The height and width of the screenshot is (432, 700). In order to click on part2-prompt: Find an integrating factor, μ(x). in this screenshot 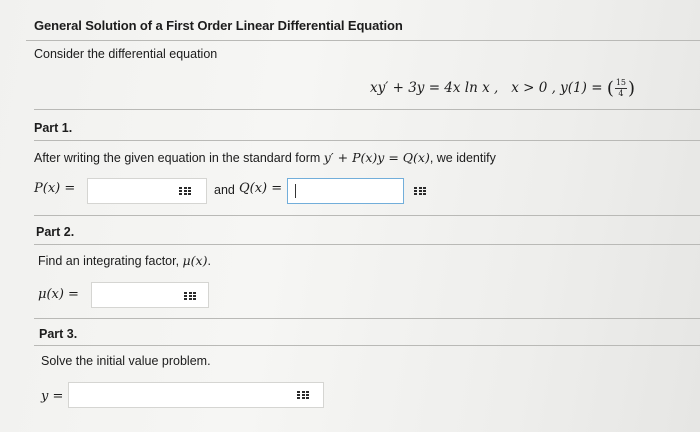, I will do `click(124, 260)`.